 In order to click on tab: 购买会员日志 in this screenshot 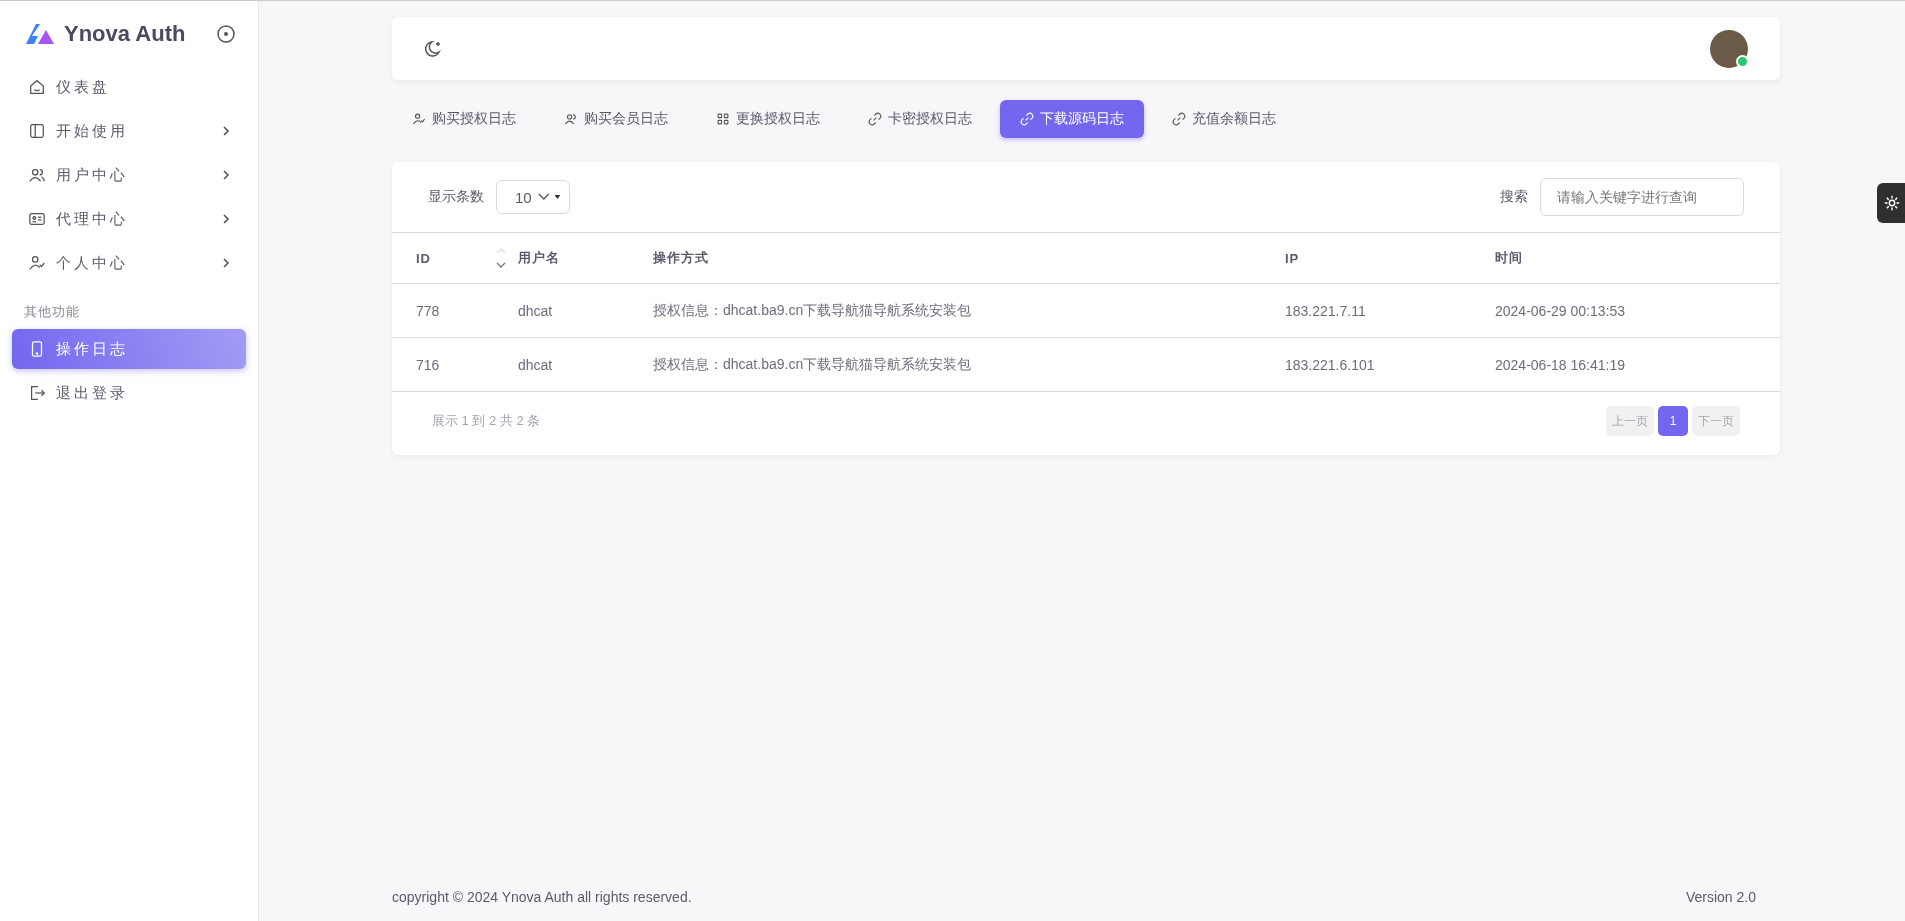, I will do `click(616, 119)`.